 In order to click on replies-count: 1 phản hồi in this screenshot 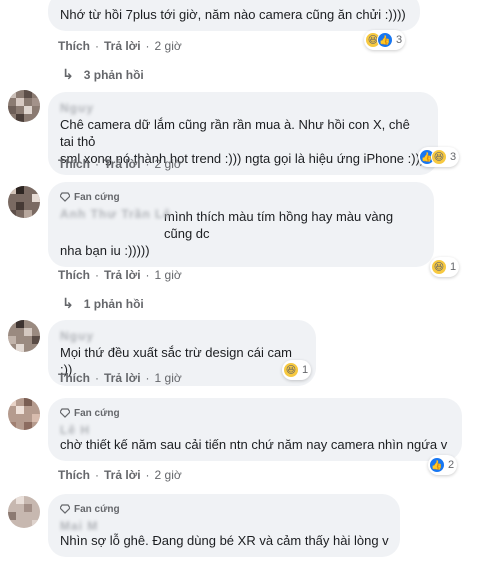, I will do `click(113, 303)`.